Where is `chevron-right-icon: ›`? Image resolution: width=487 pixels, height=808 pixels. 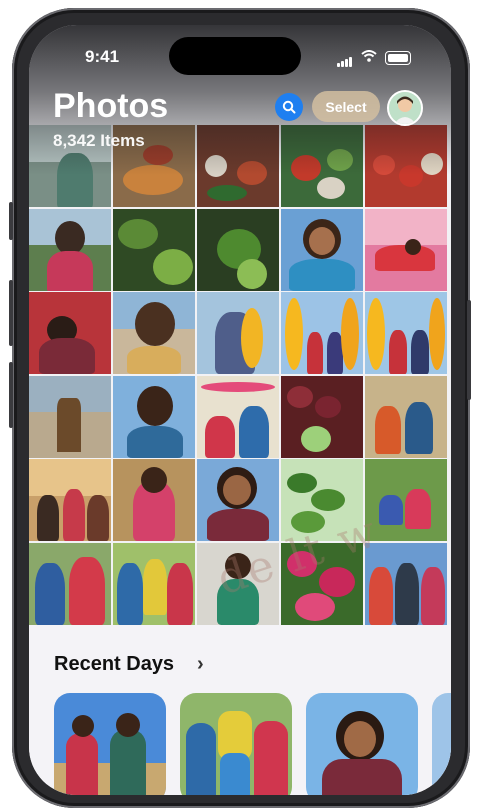 chevron-right-icon: › is located at coordinates (200, 664).